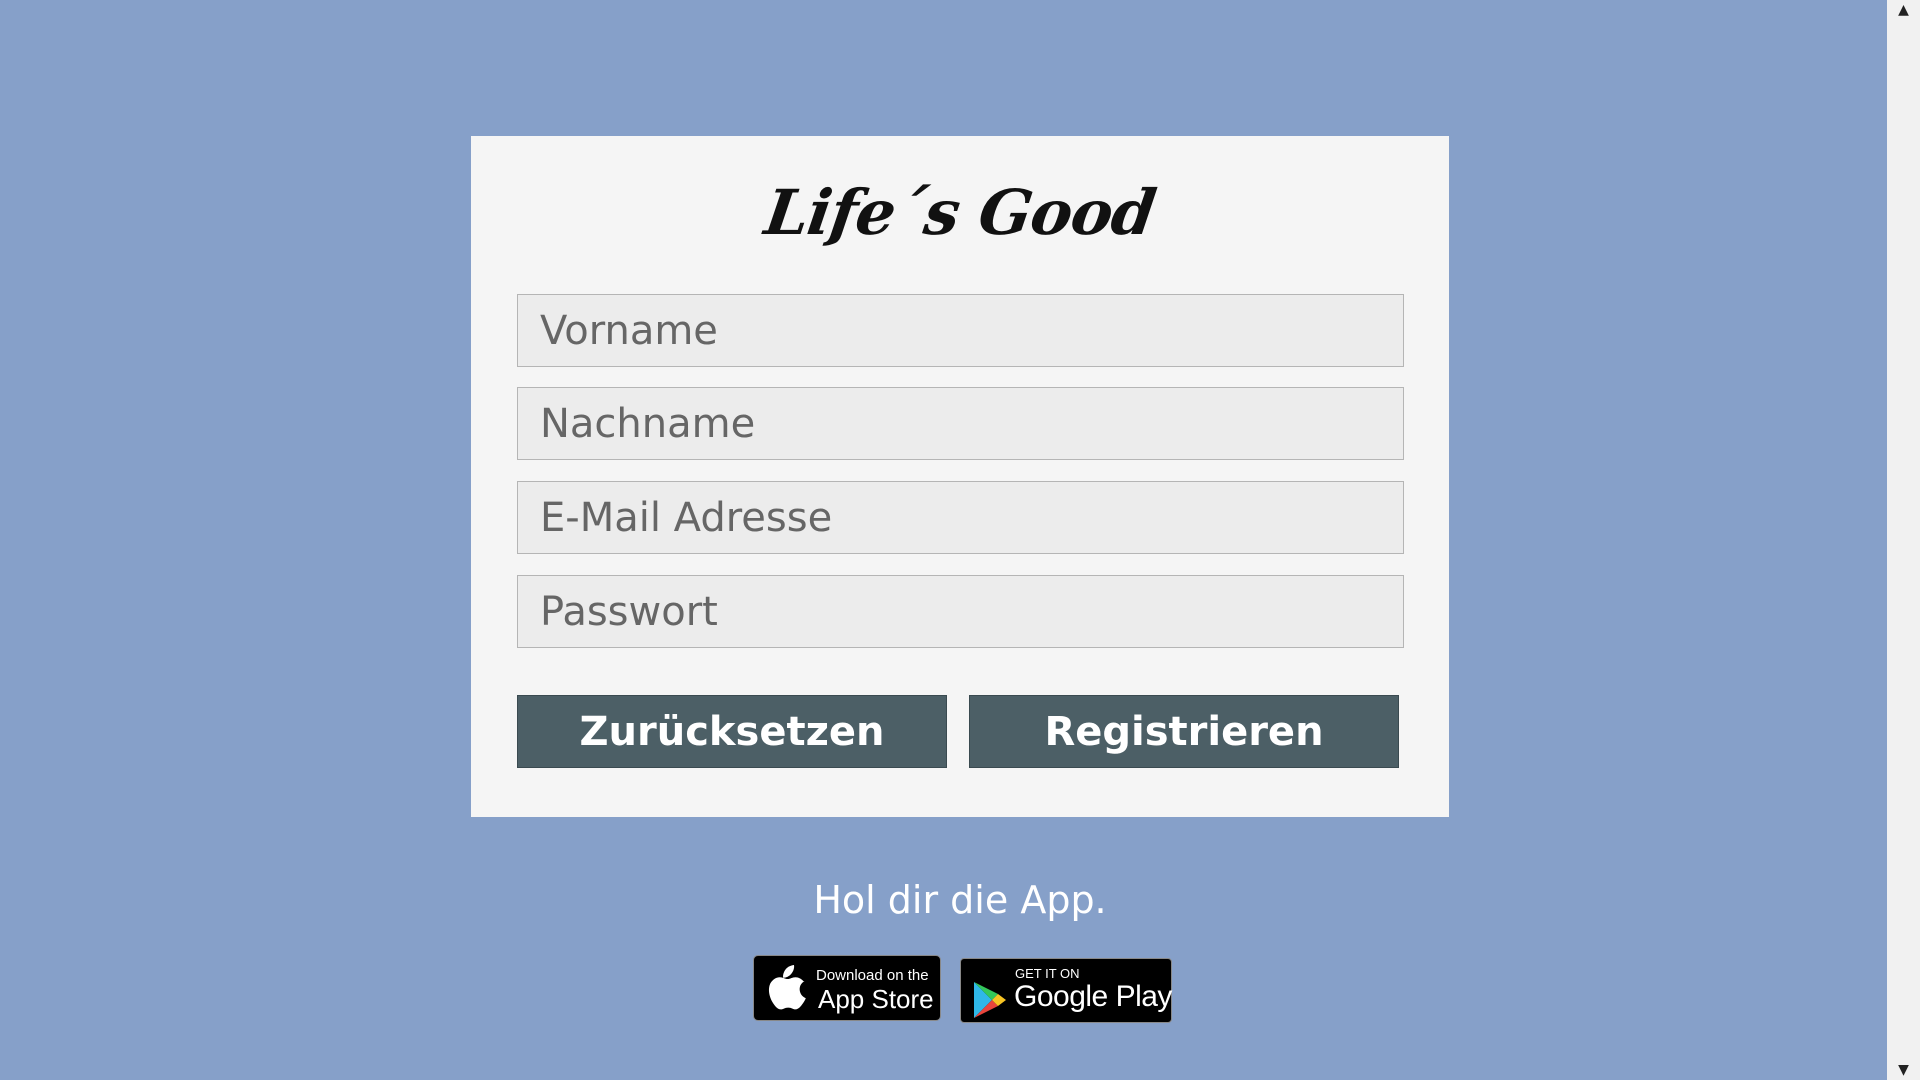  I want to click on google-play-big-text: Google Play, so click(1093, 996).